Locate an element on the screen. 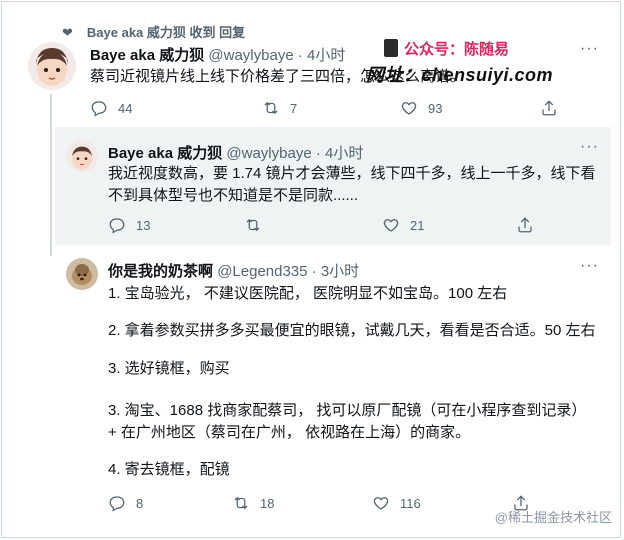 The width and height of the screenshot is (624, 540). avatar-photo-icon is located at coordinates (82, 274).